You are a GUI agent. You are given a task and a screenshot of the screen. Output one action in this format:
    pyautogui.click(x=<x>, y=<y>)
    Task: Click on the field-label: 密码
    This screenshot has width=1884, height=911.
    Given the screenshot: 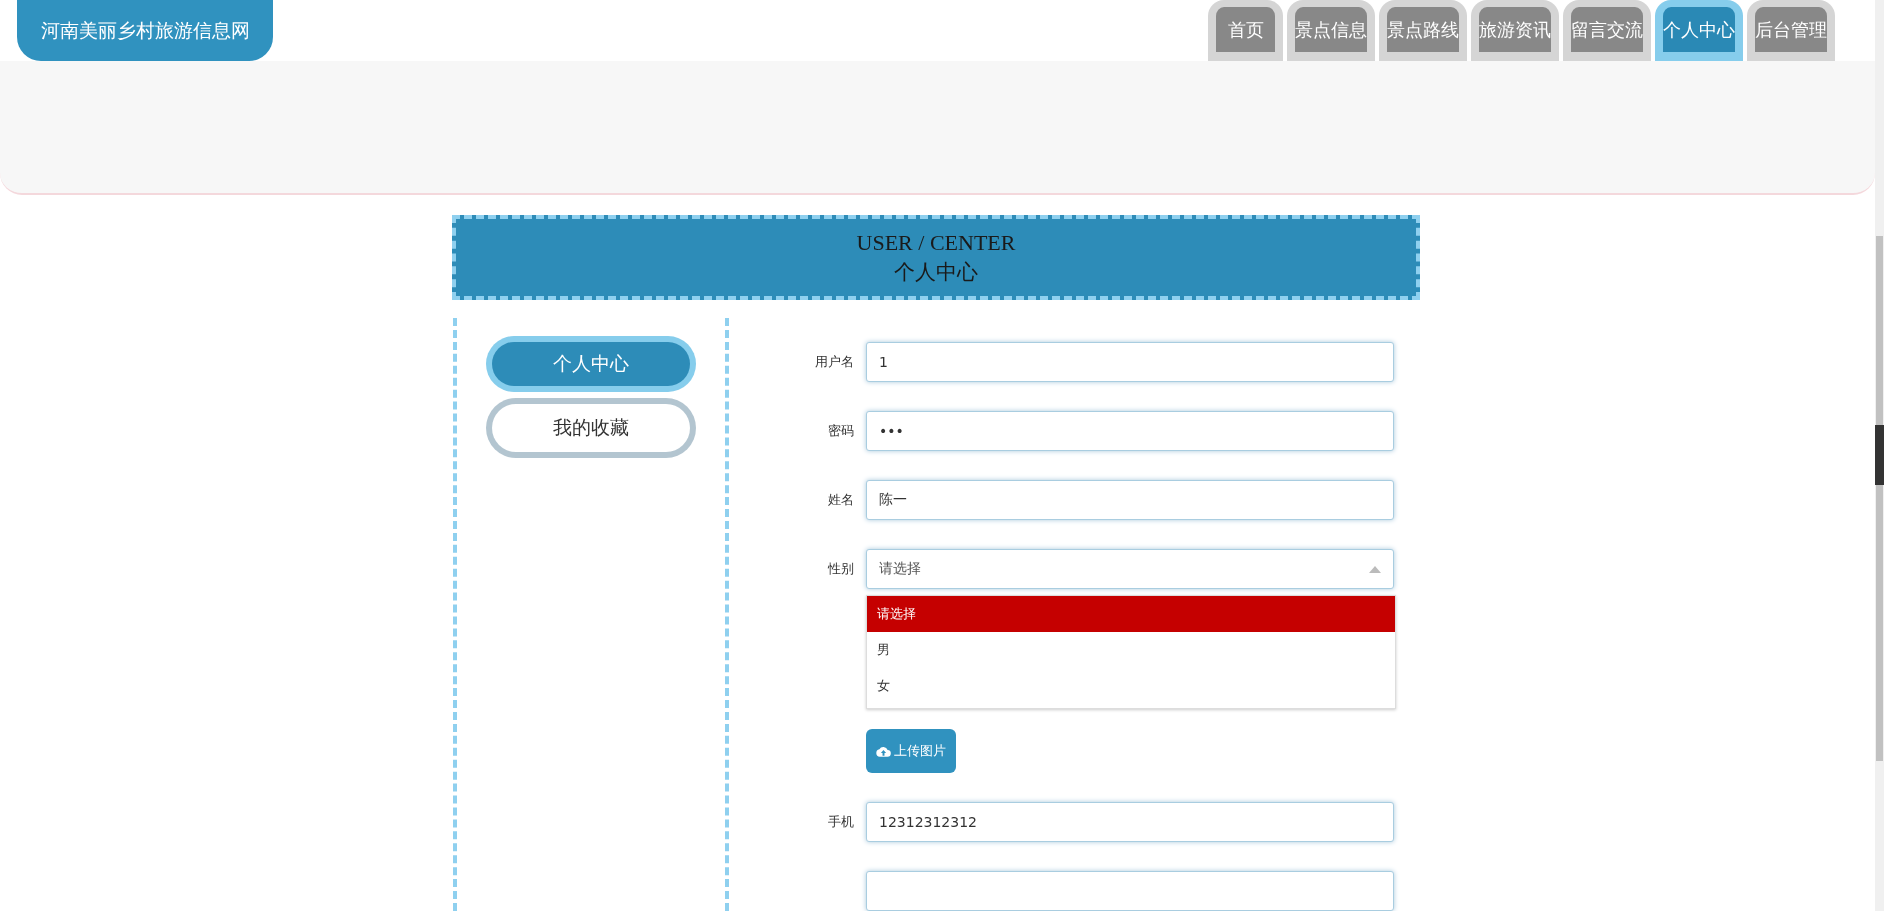 What is the action you would take?
    pyautogui.click(x=841, y=431)
    